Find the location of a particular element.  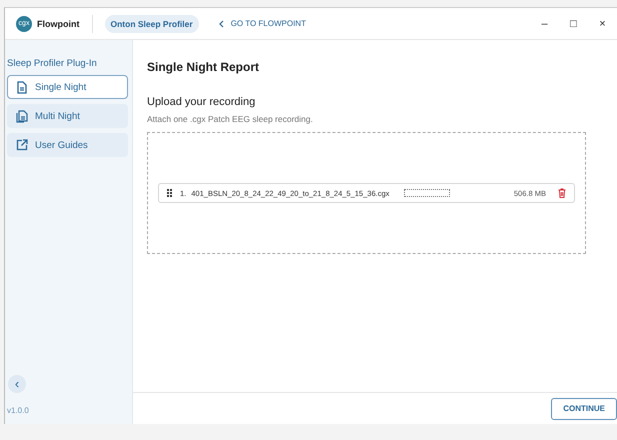

document-icon is located at coordinates (22, 87).